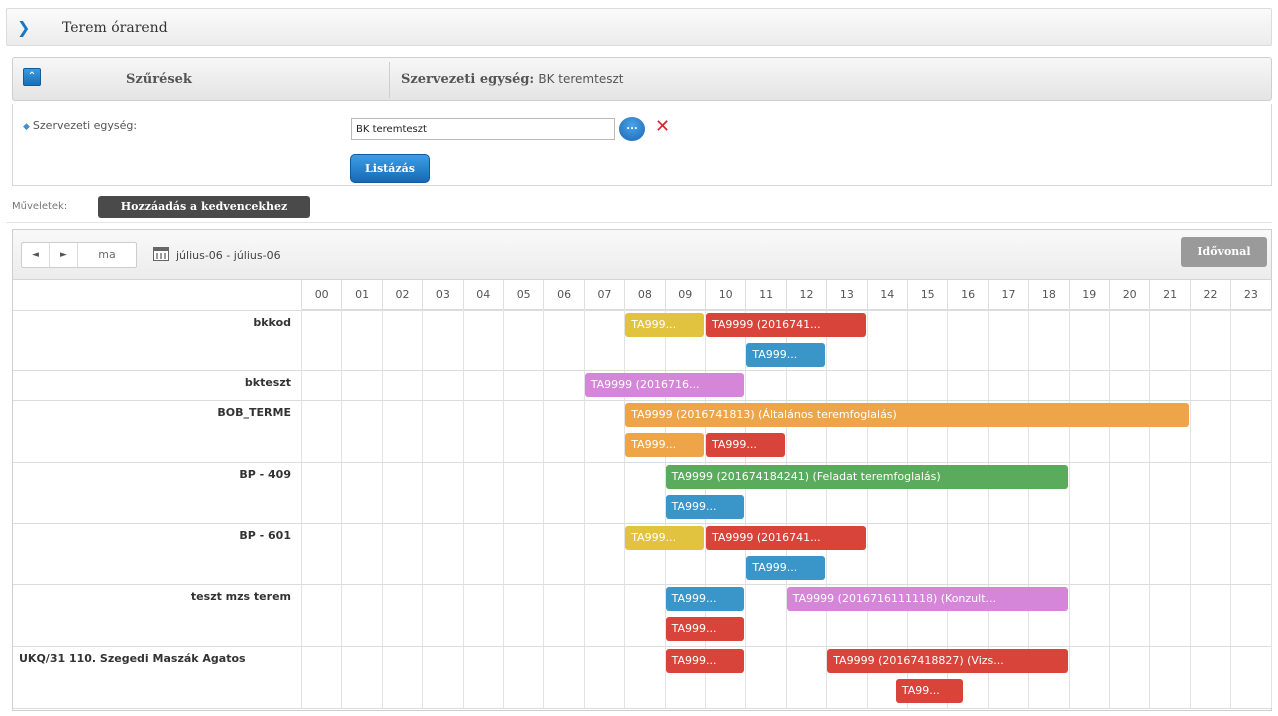 The width and height of the screenshot is (1278, 716). Describe the element at coordinates (644, 295) in the screenshot. I see `hour-header: 08` at that location.